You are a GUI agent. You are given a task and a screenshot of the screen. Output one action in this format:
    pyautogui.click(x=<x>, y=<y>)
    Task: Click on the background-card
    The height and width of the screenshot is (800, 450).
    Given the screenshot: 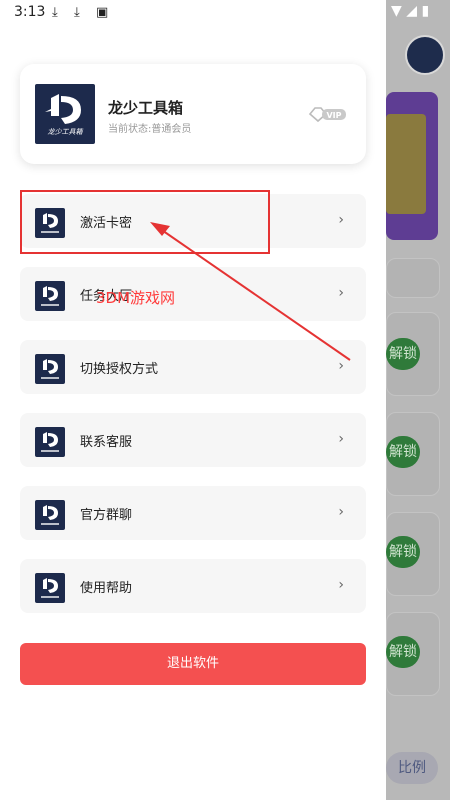 What is the action you would take?
    pyautogui.click(x=413, y=278)
    